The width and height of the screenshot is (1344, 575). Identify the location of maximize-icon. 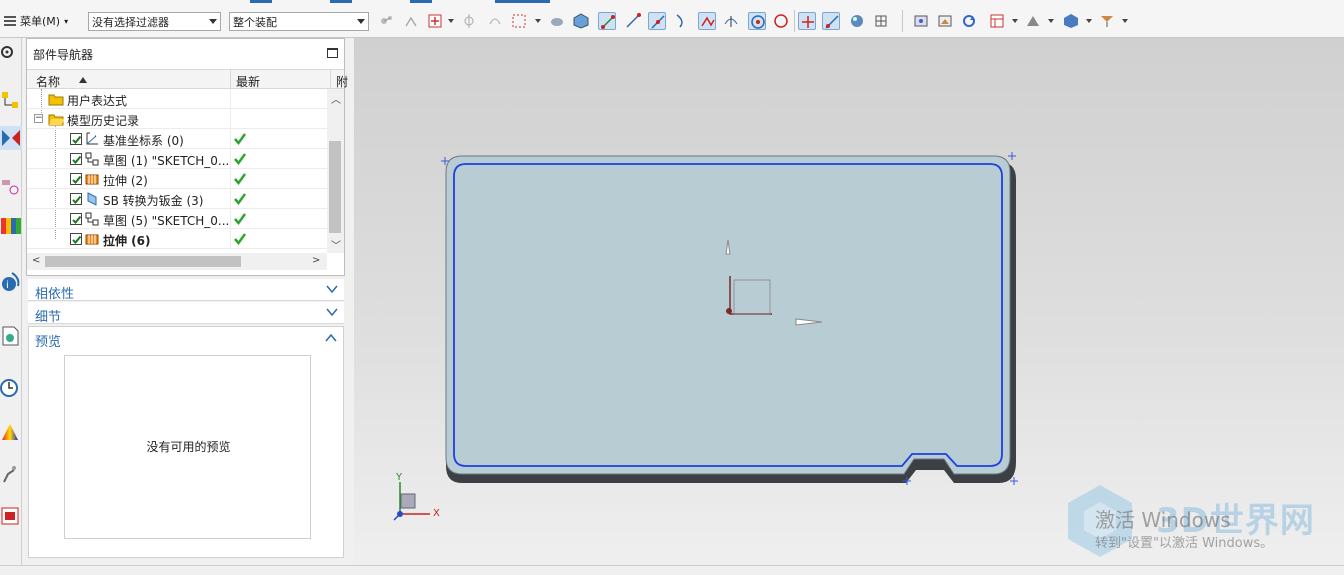
(332, 53).